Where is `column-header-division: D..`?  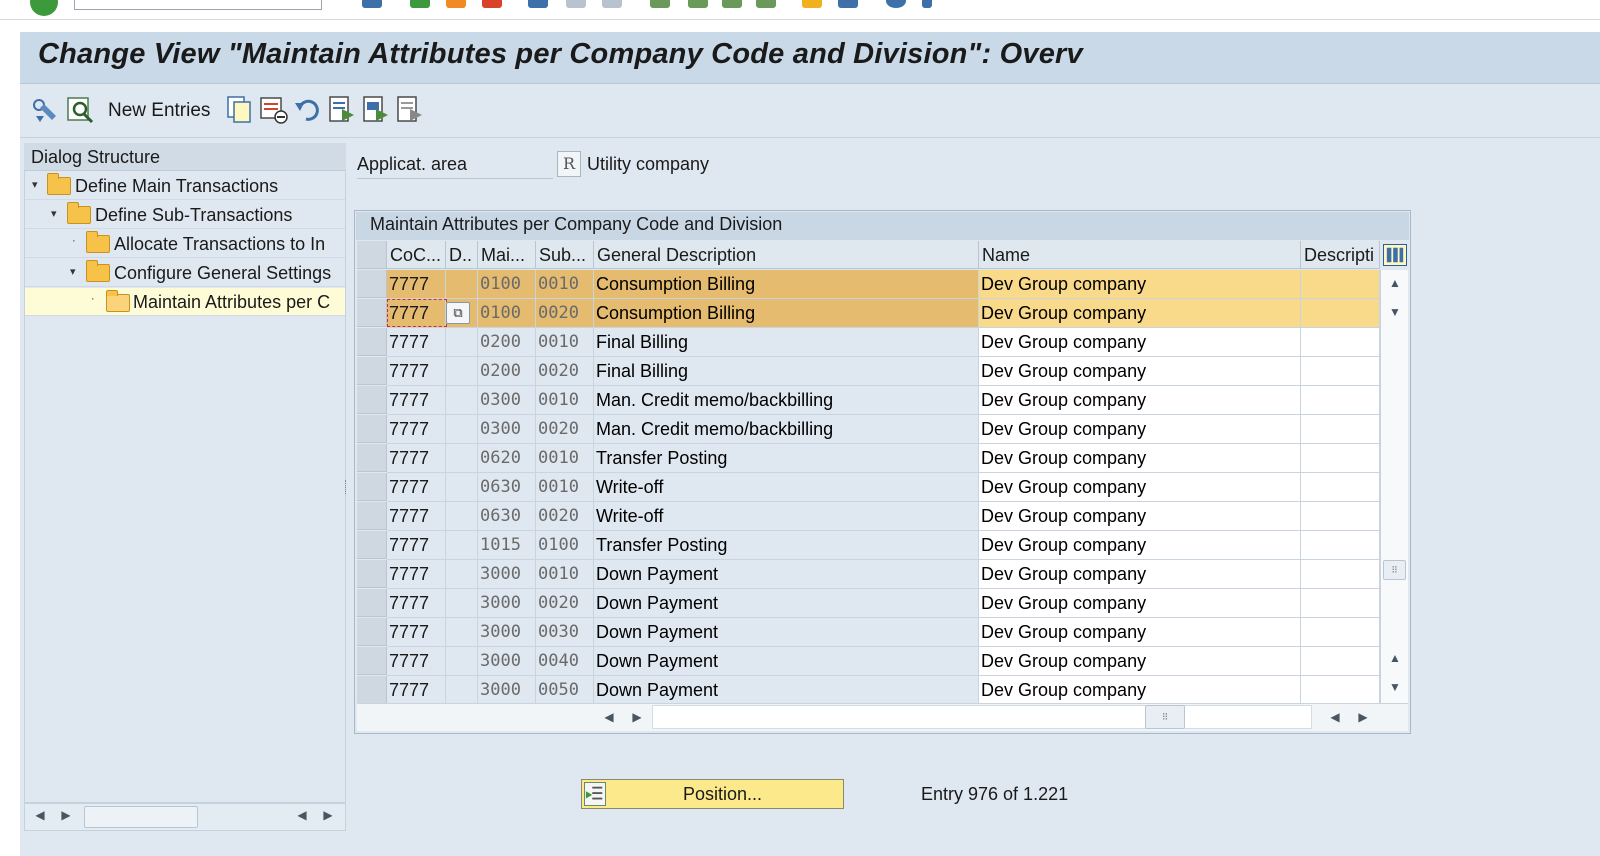 column-header-division: D.. is located at coordinates (462, 255).